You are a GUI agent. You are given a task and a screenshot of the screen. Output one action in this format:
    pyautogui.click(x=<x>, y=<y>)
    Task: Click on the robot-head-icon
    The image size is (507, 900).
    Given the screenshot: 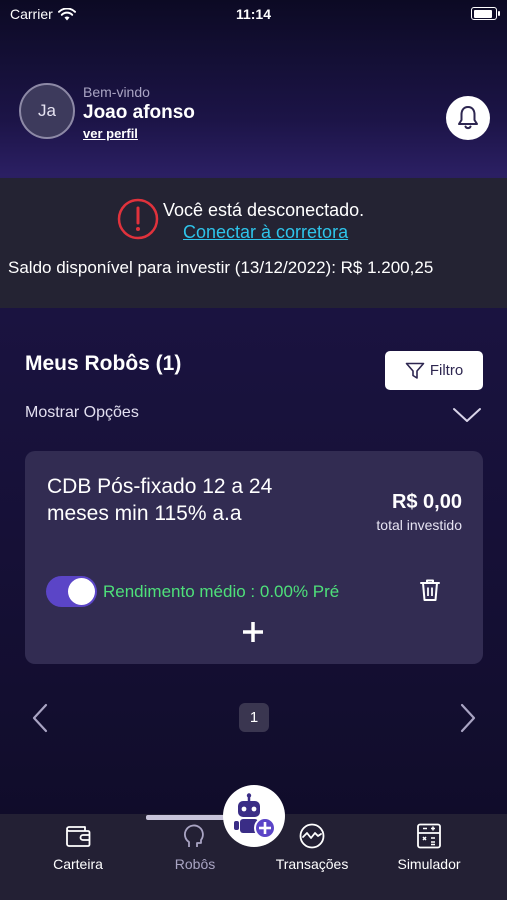 What is the action you would take?
    pyautogui.click(x=194, y=835)
    